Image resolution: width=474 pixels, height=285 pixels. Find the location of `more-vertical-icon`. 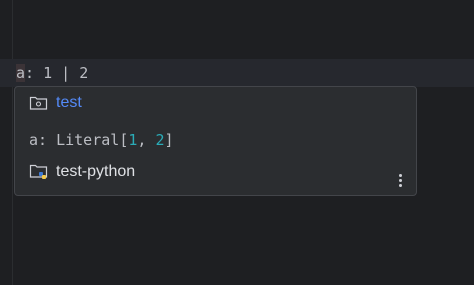

more-vertical-icon is located at coordinates (400, 180).